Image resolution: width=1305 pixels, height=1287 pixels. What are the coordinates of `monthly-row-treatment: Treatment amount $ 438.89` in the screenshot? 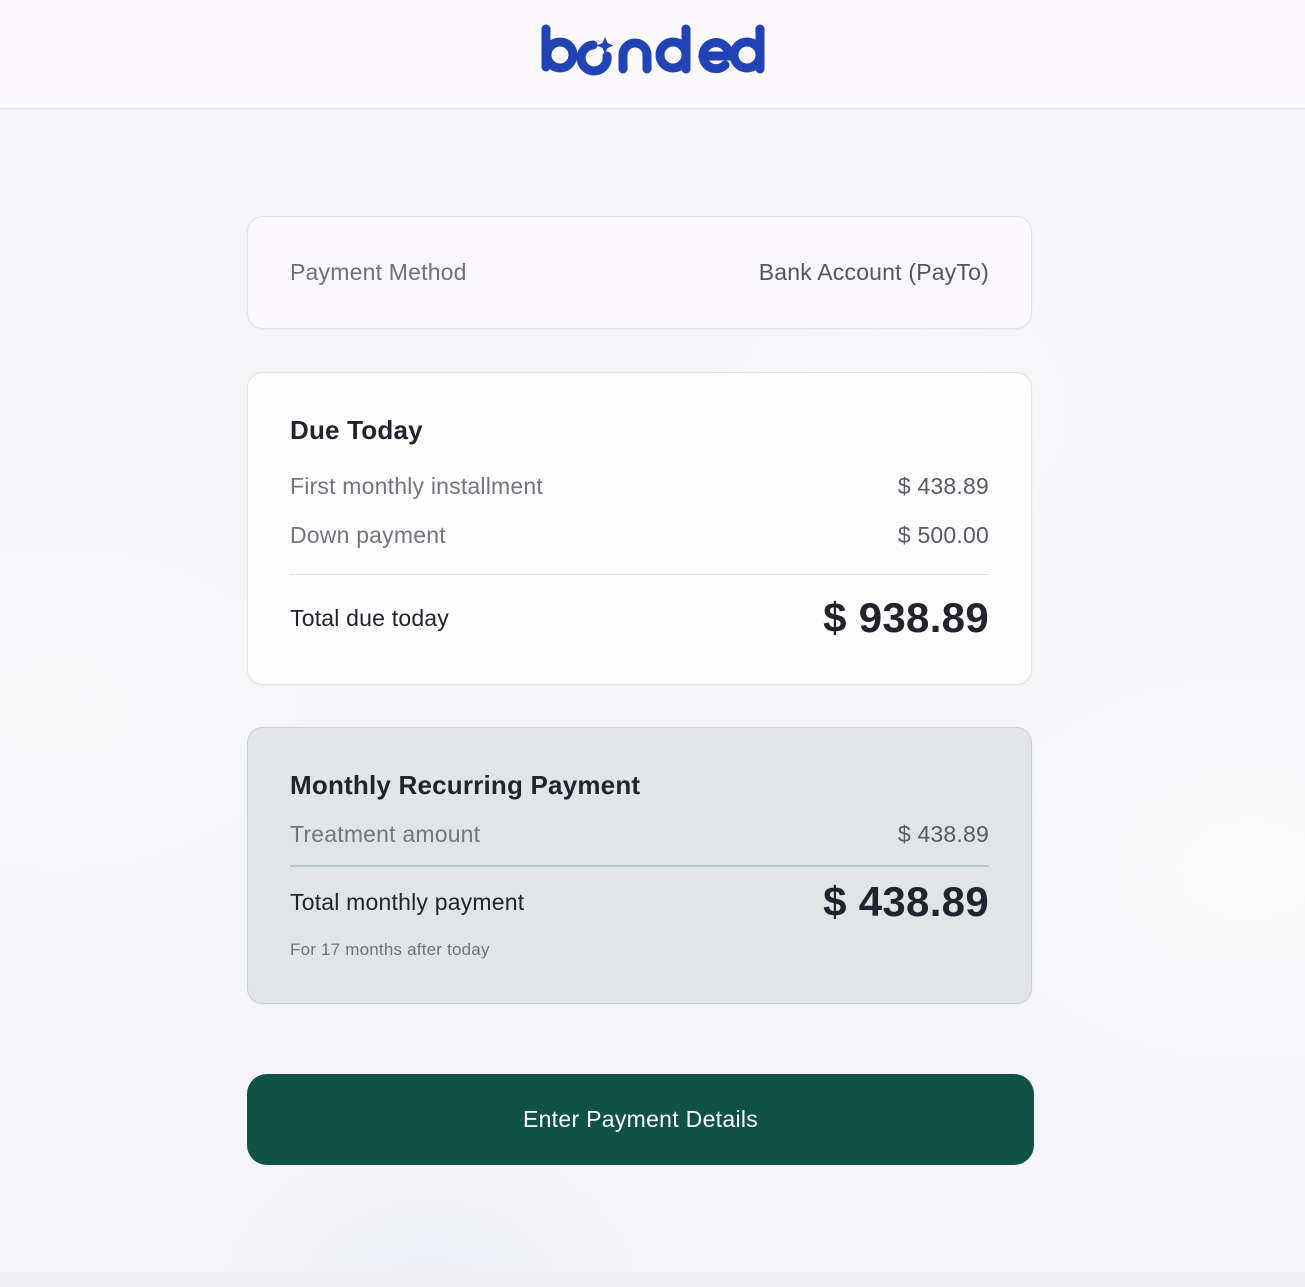 It's located at (639, 834).